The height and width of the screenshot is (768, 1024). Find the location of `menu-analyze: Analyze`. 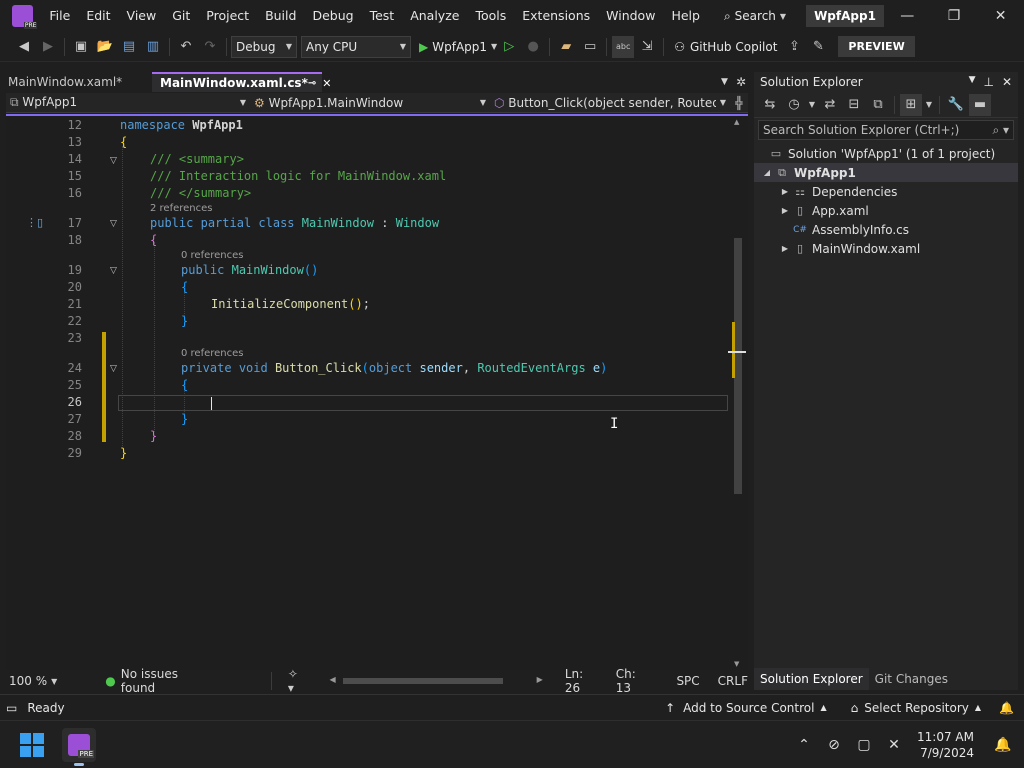

menu-analyze: Analyze is located at coordinates (434, 16).